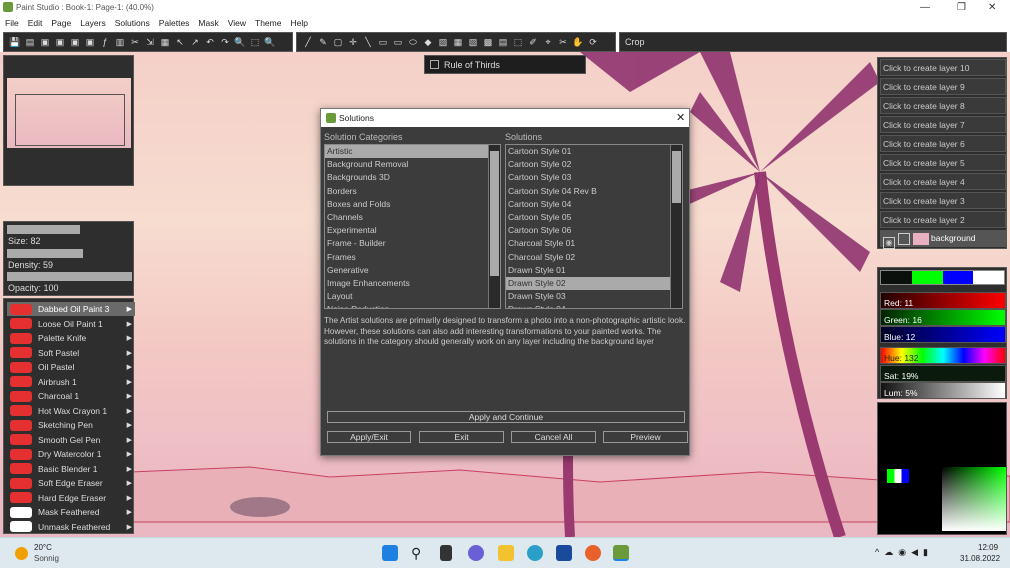 This screenshot has width=1010, height=568. I want to click on tool-10-icon: ▨, so click(443, 42).